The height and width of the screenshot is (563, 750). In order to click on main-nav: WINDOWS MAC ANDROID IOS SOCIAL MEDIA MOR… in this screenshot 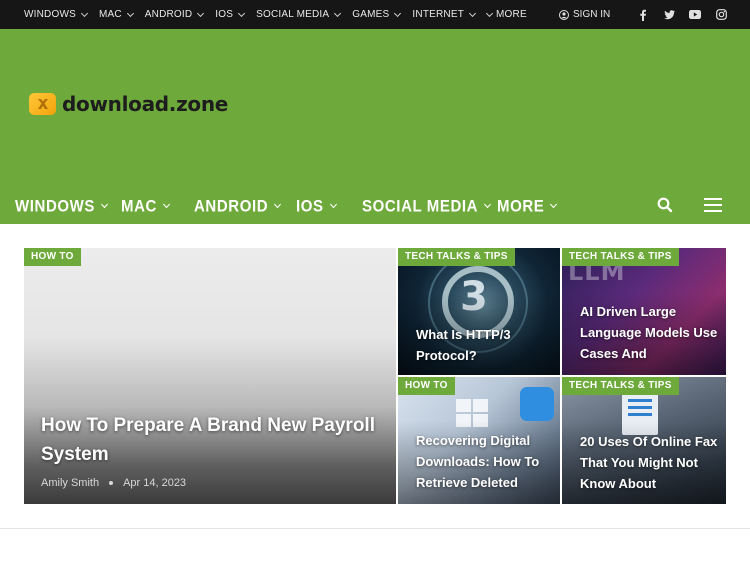, I will do `click(375, 206)`.